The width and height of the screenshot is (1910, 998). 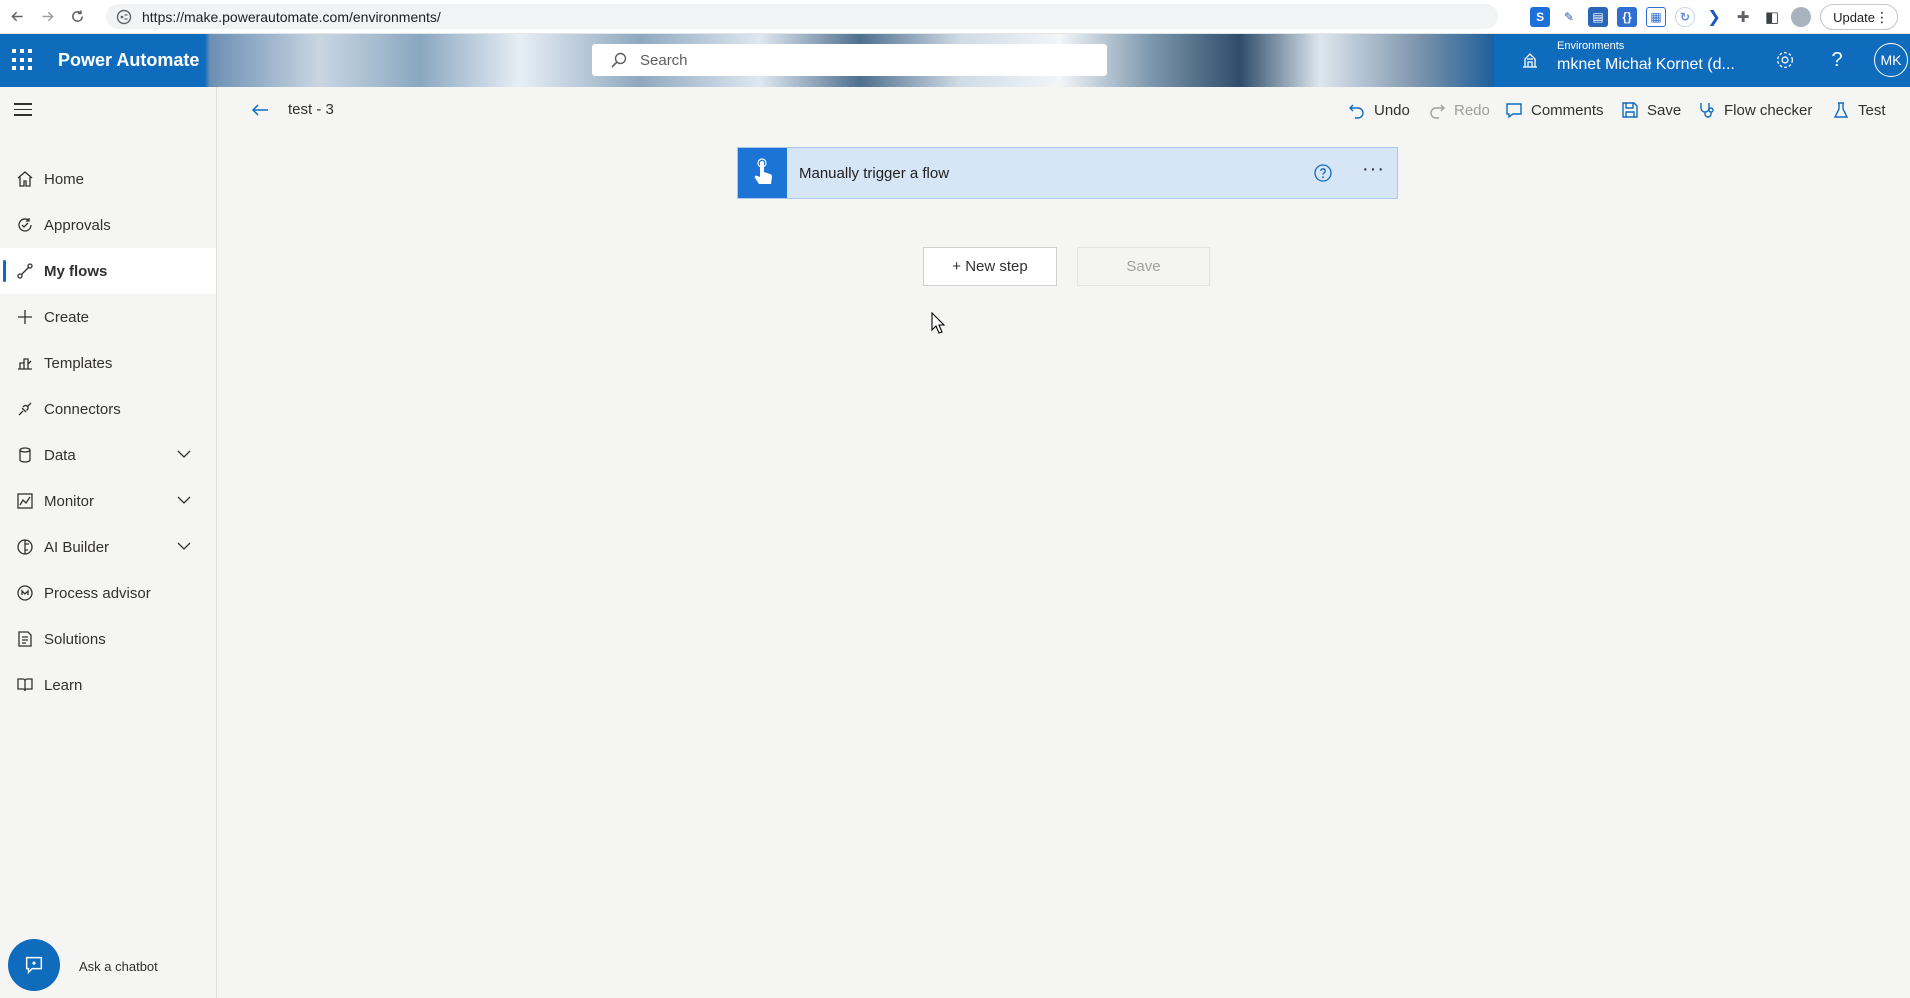 What do you see at coordinates (938, 323) in the screenshot?
I see `mouse-cursor-icon` at bounding box center [938, 323].